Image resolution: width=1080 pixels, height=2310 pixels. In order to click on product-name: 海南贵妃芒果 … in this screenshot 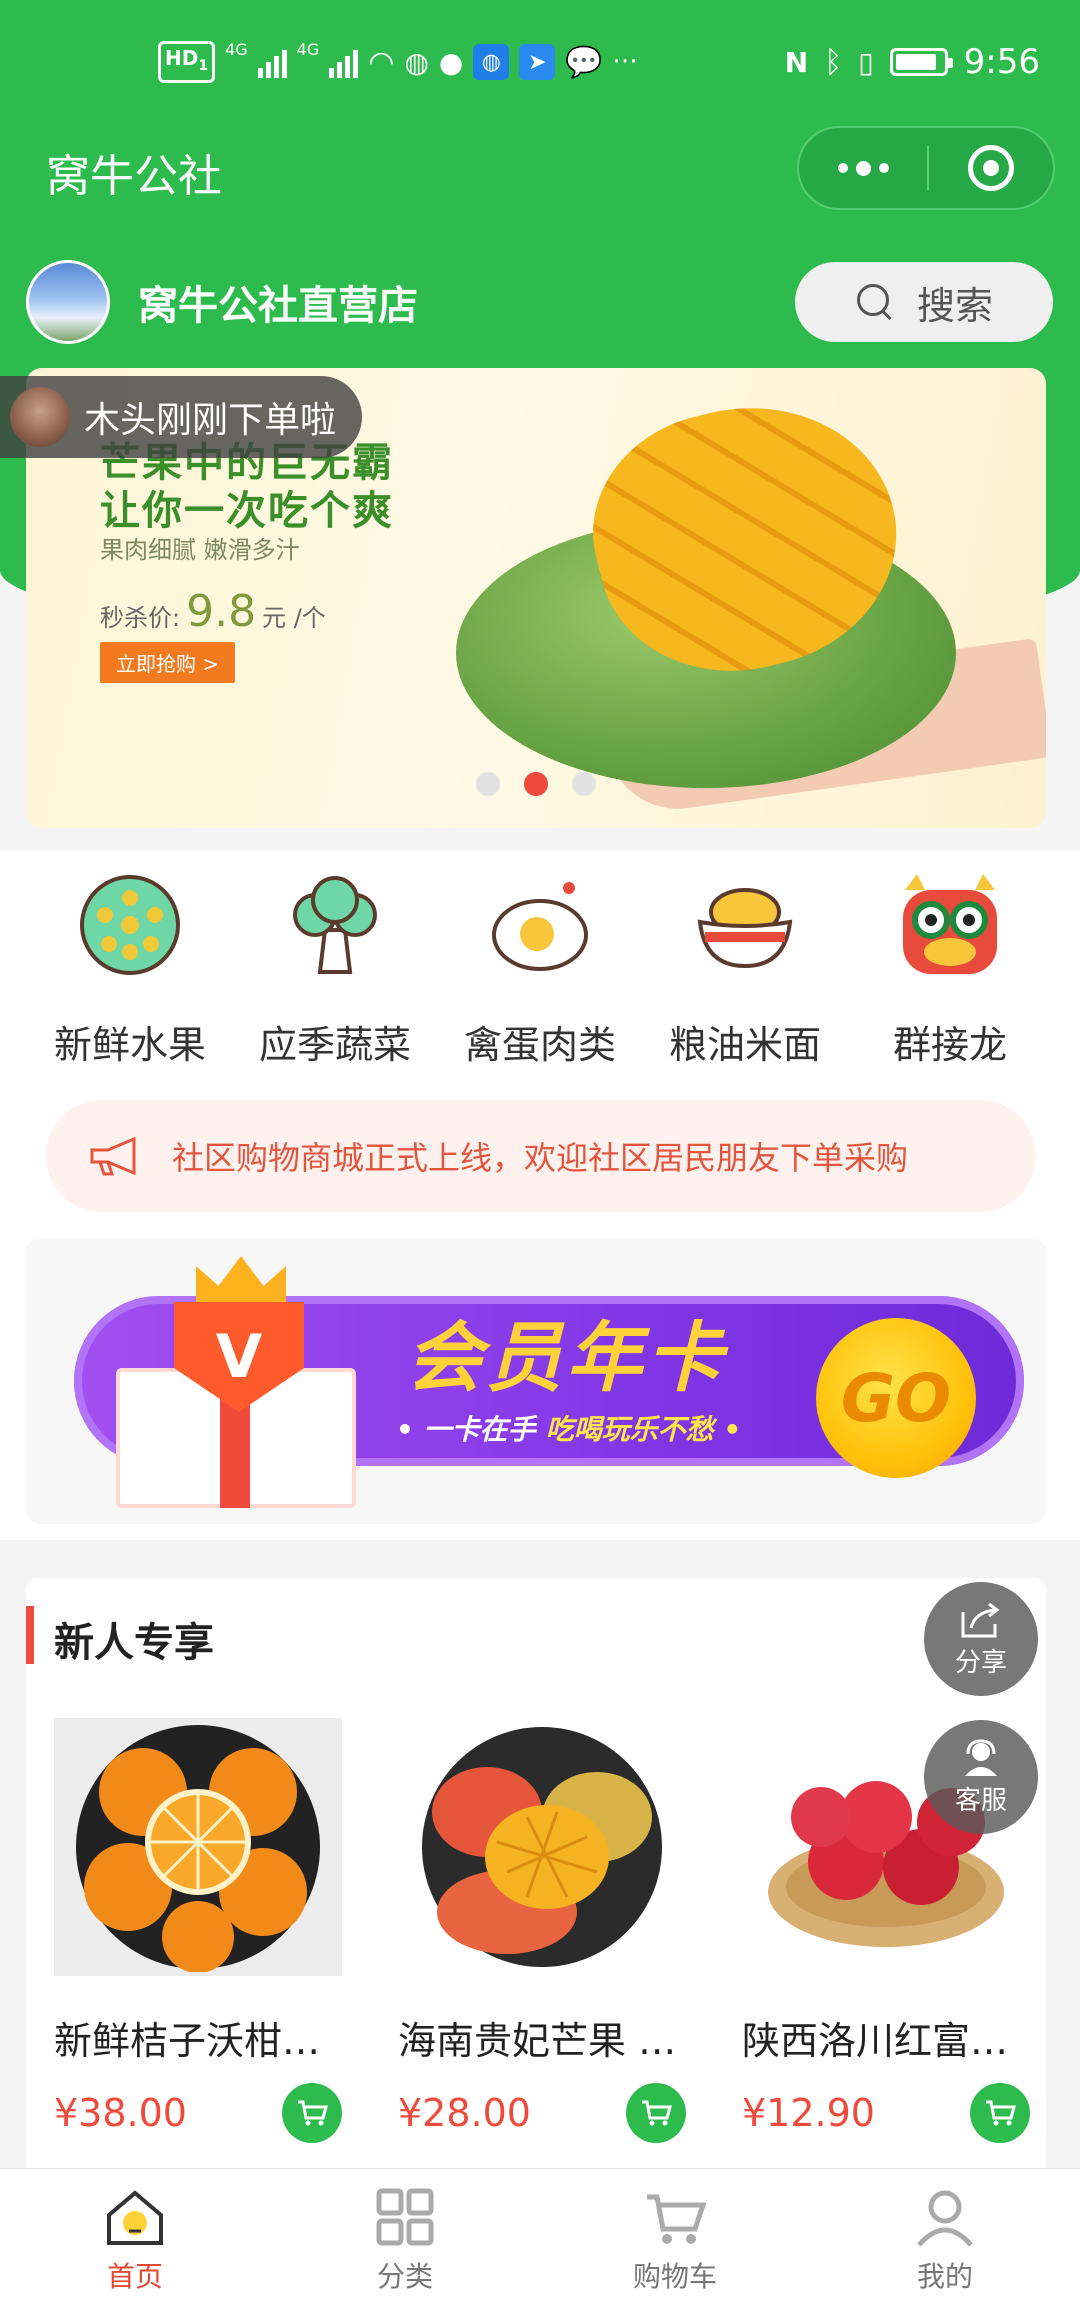, I will do `click(537, 2041)`.